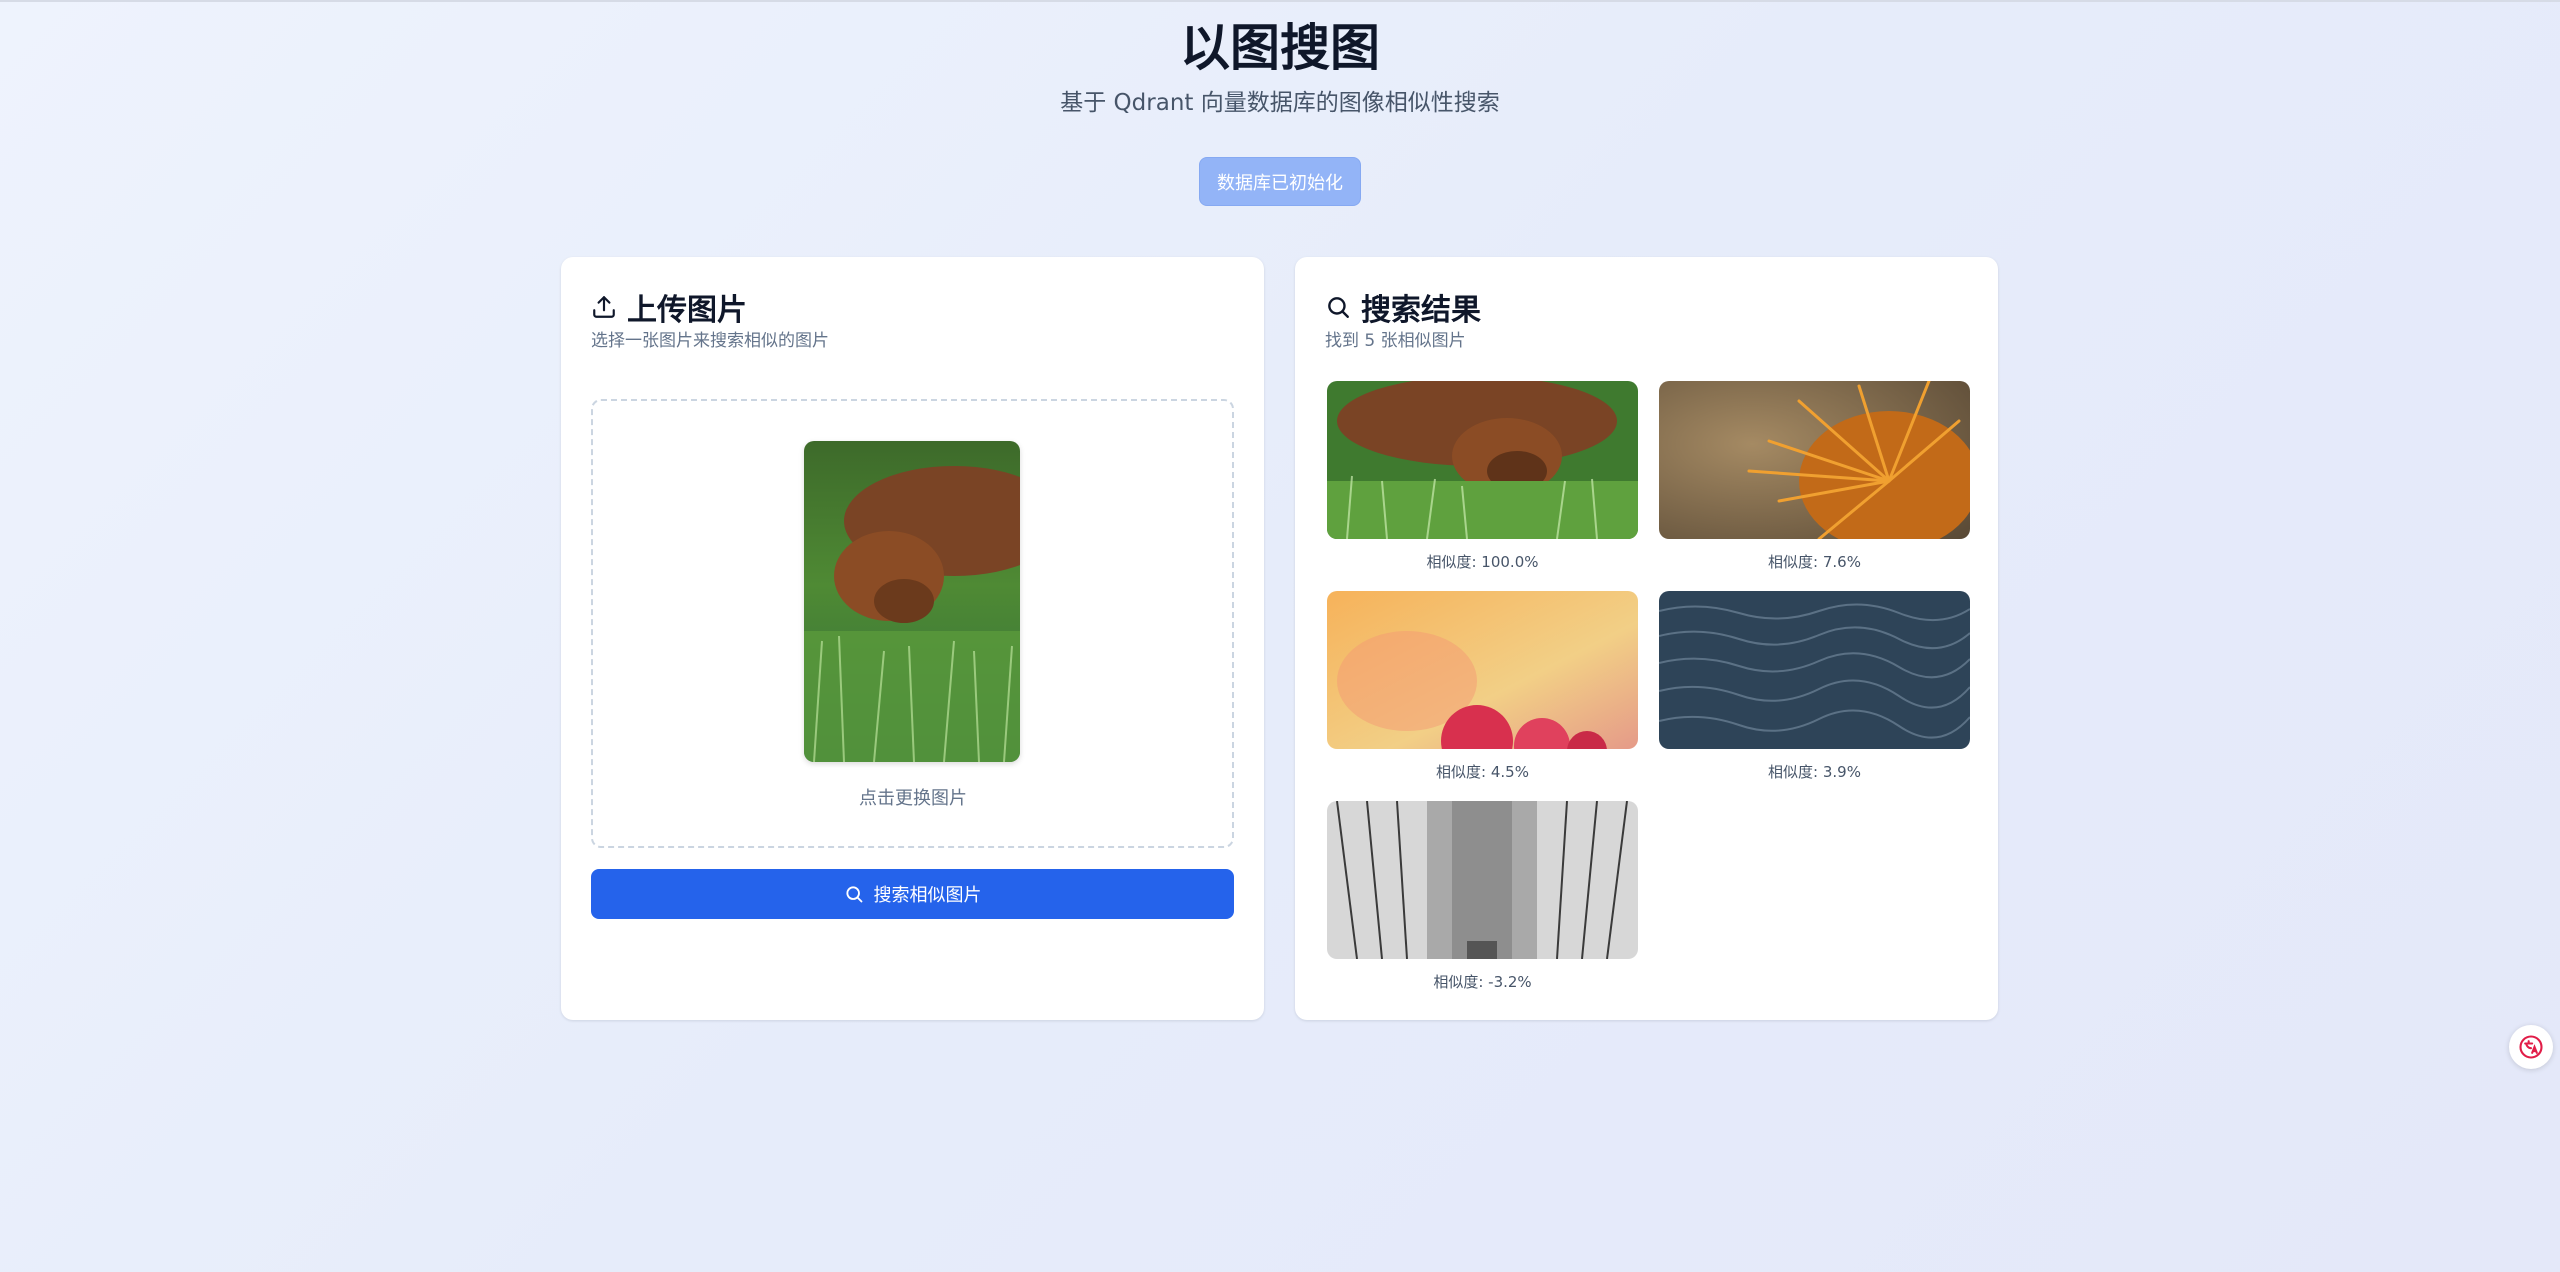 This screenshot has width=2560, height=1272. Describe the element at coordinates (1814, 562) in the screenshot. I see `similarity-score: 相似度: 7.6%` at that location.